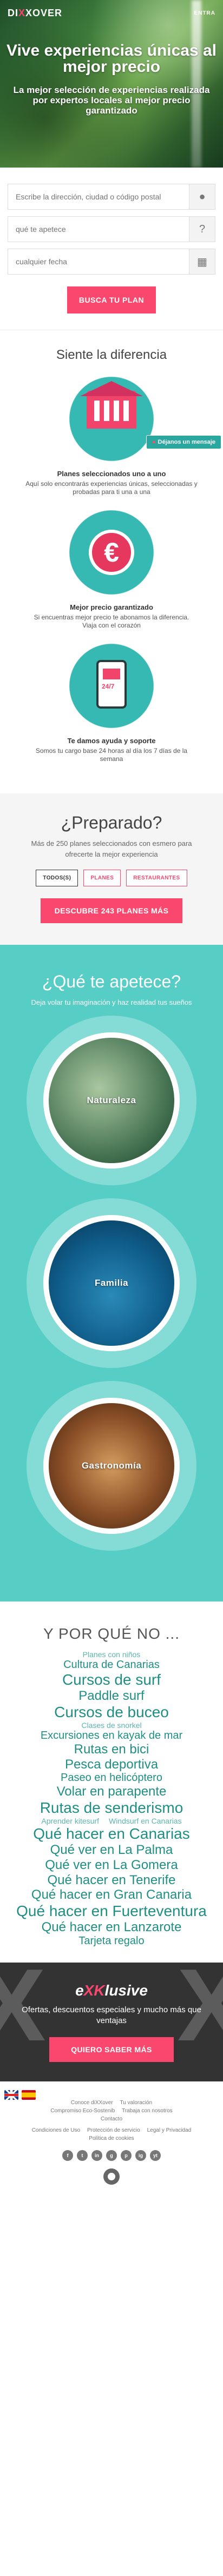 The height and width of the screenshot is (2576, 223). I want to click on know-more-button: QUIERO SABER MÁS, so click(111, 2049).